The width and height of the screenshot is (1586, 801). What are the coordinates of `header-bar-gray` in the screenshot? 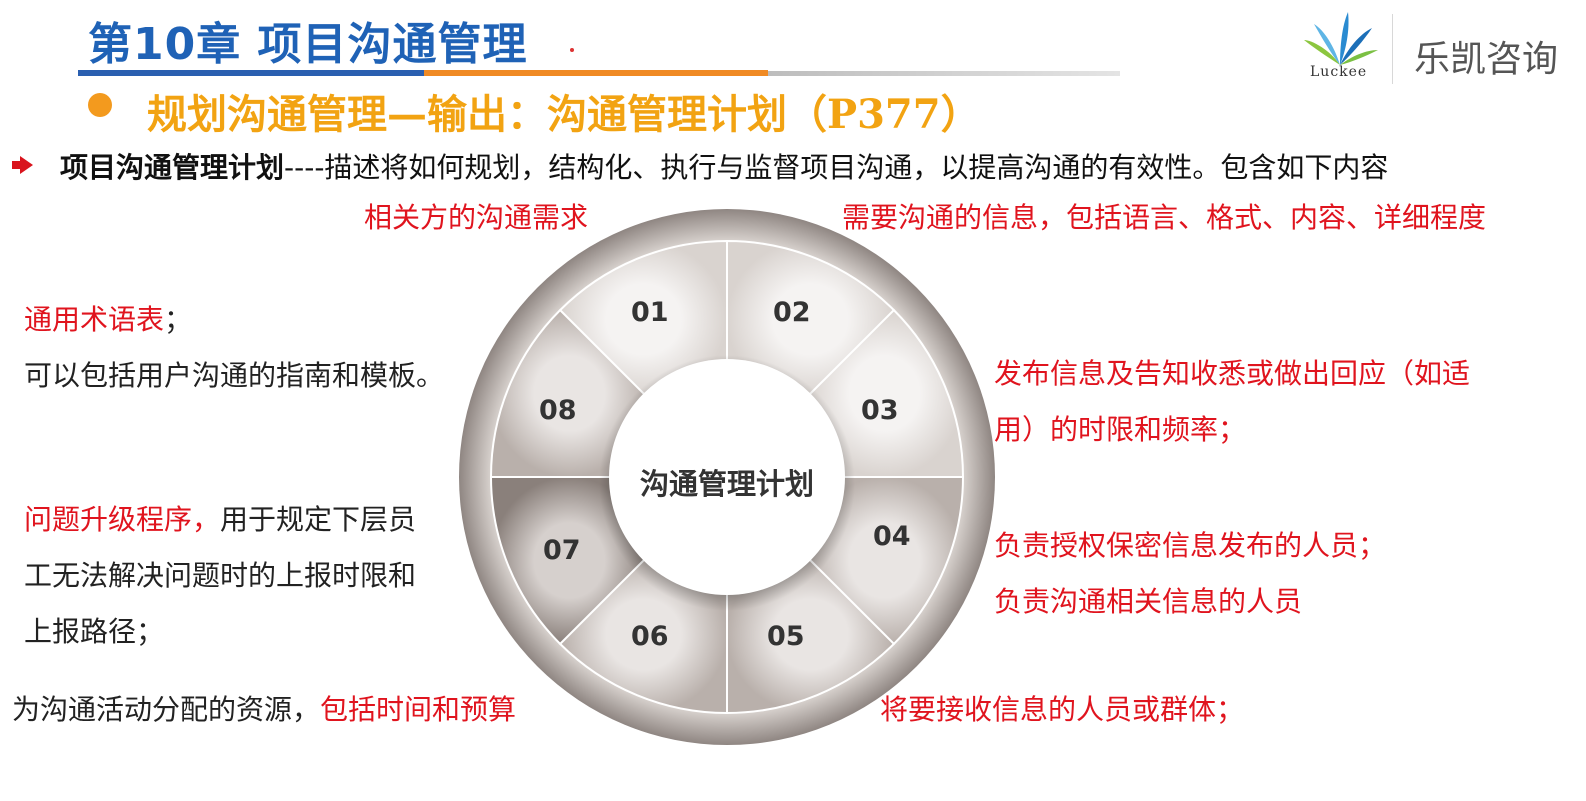 It's located at (944, 73).